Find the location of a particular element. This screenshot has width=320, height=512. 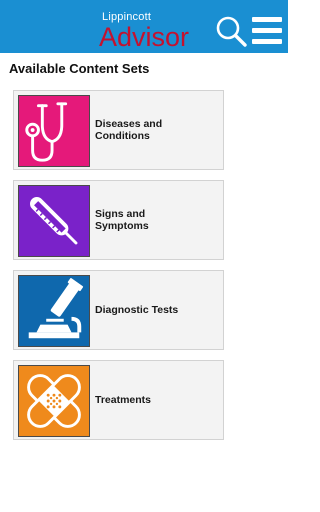

search-icon is located at coordinates (231, 31).